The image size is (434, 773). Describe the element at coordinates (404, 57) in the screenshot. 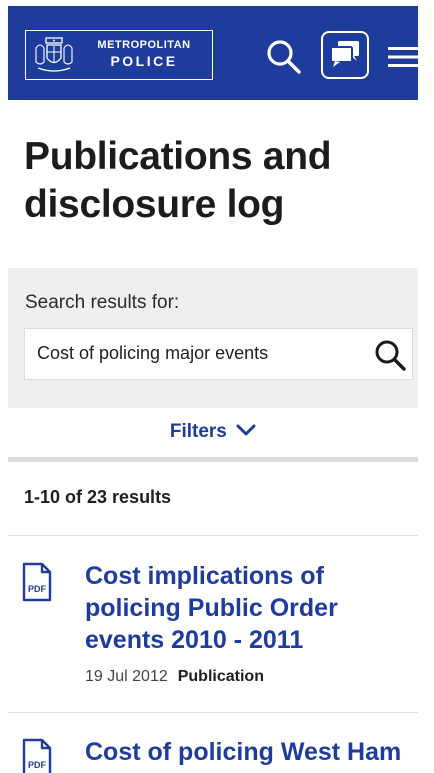

I see `hamburger-menu-icon` at that location.